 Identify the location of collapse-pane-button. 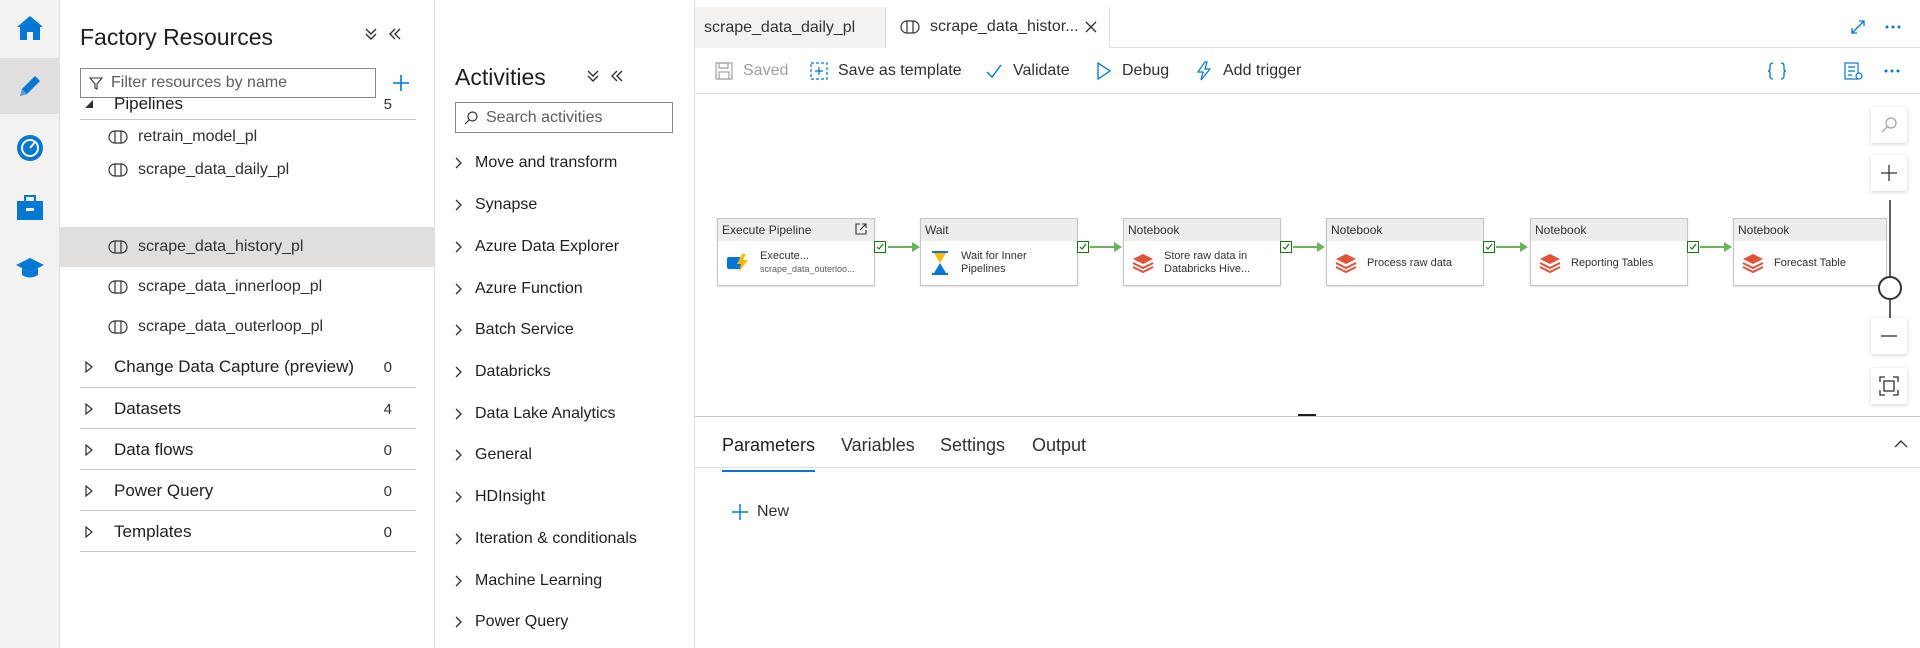
(1901, 444).